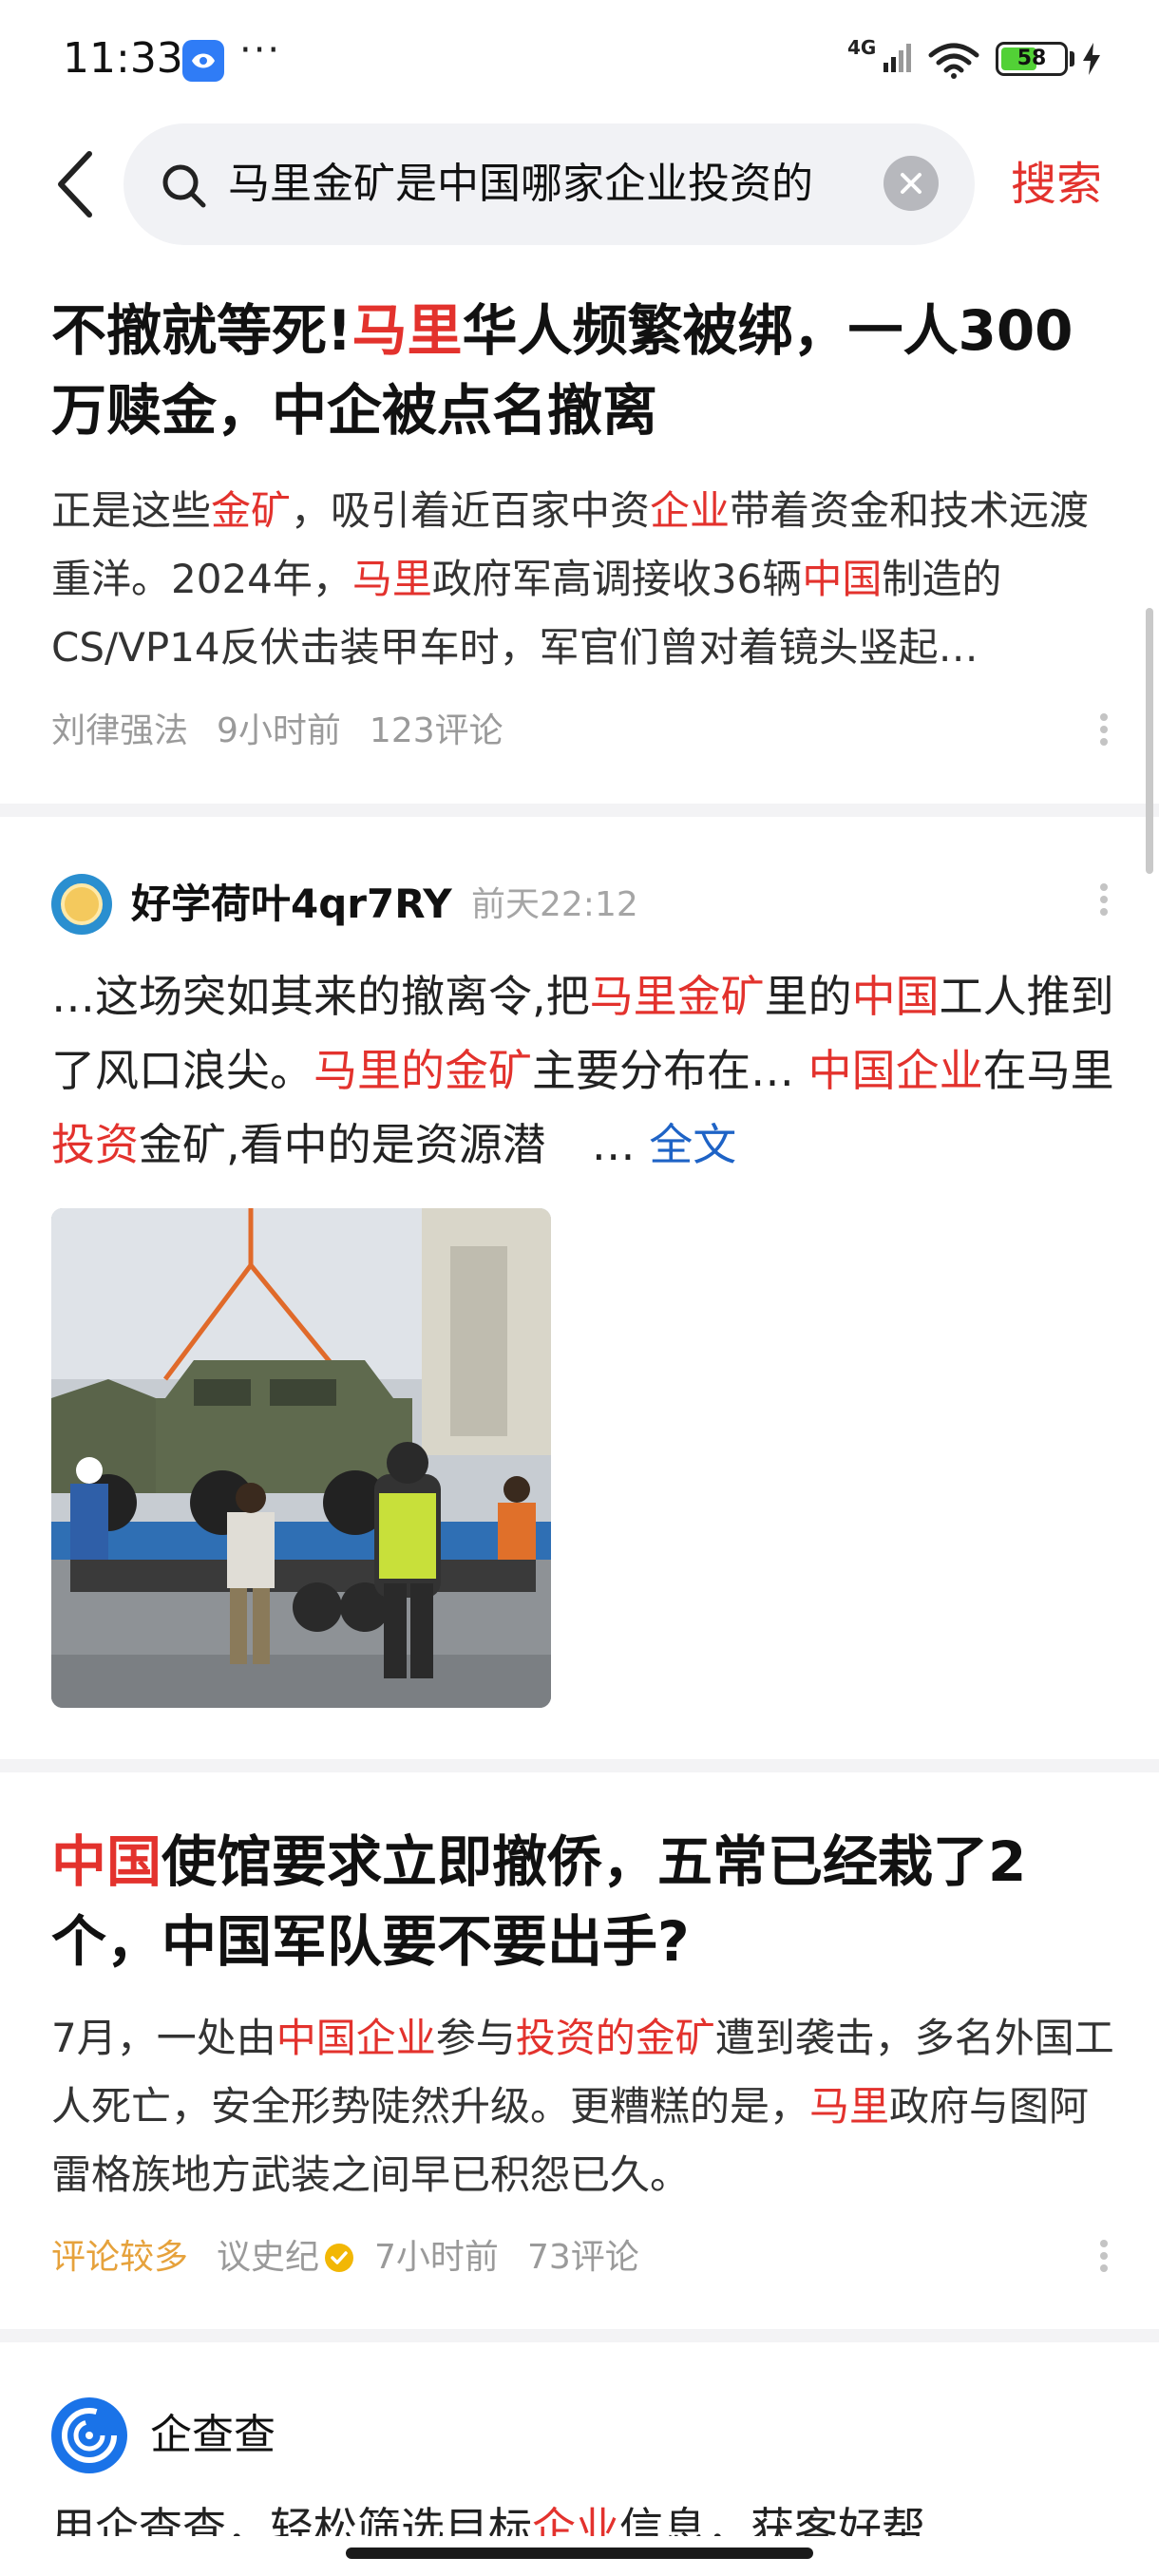 The width and height of the screenshot is (1159, 2576). I want to click on full-text-link: 全文, so click(692, 1144).